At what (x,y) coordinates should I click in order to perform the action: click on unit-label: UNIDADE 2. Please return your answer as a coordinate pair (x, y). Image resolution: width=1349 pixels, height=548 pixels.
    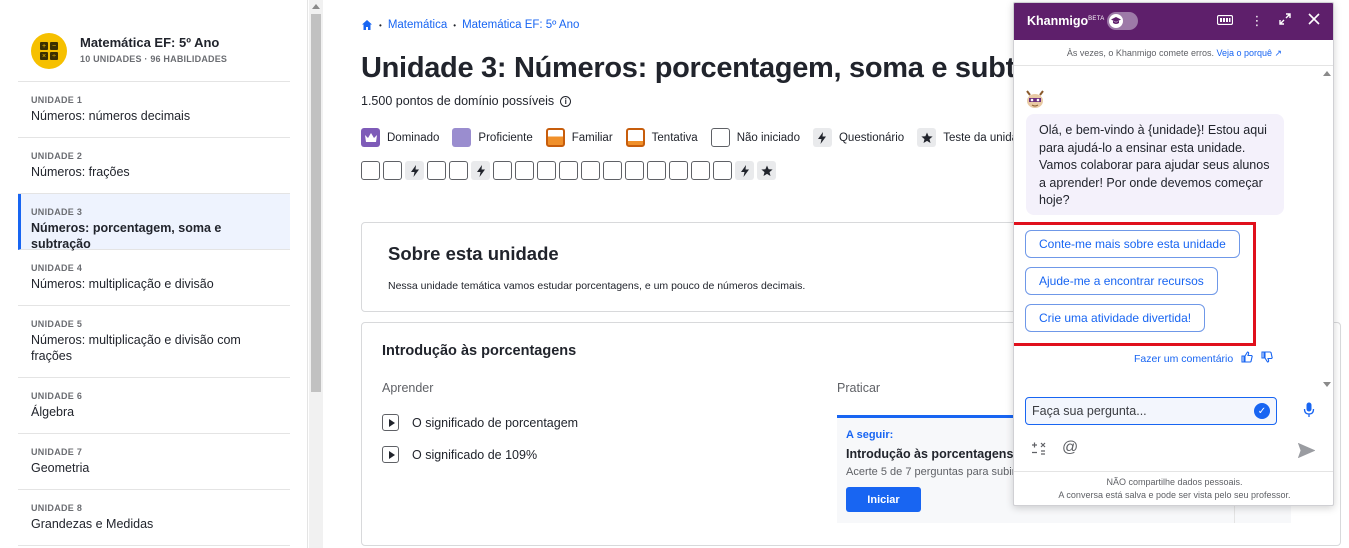
    Looking at the image, I should click on (57, 156).